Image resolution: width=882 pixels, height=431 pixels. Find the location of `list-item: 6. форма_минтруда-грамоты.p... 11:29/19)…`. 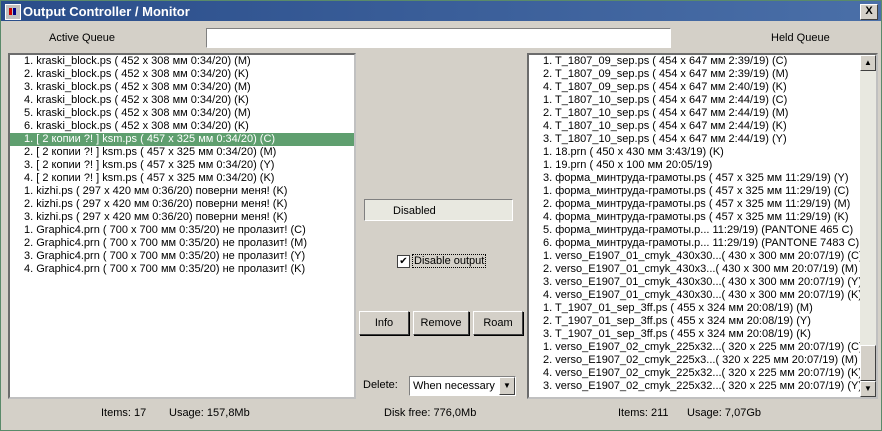

list-item: 6. форма_минтруда-грамоты.p... 11:29/19)… is located at coordinates (702, 243).